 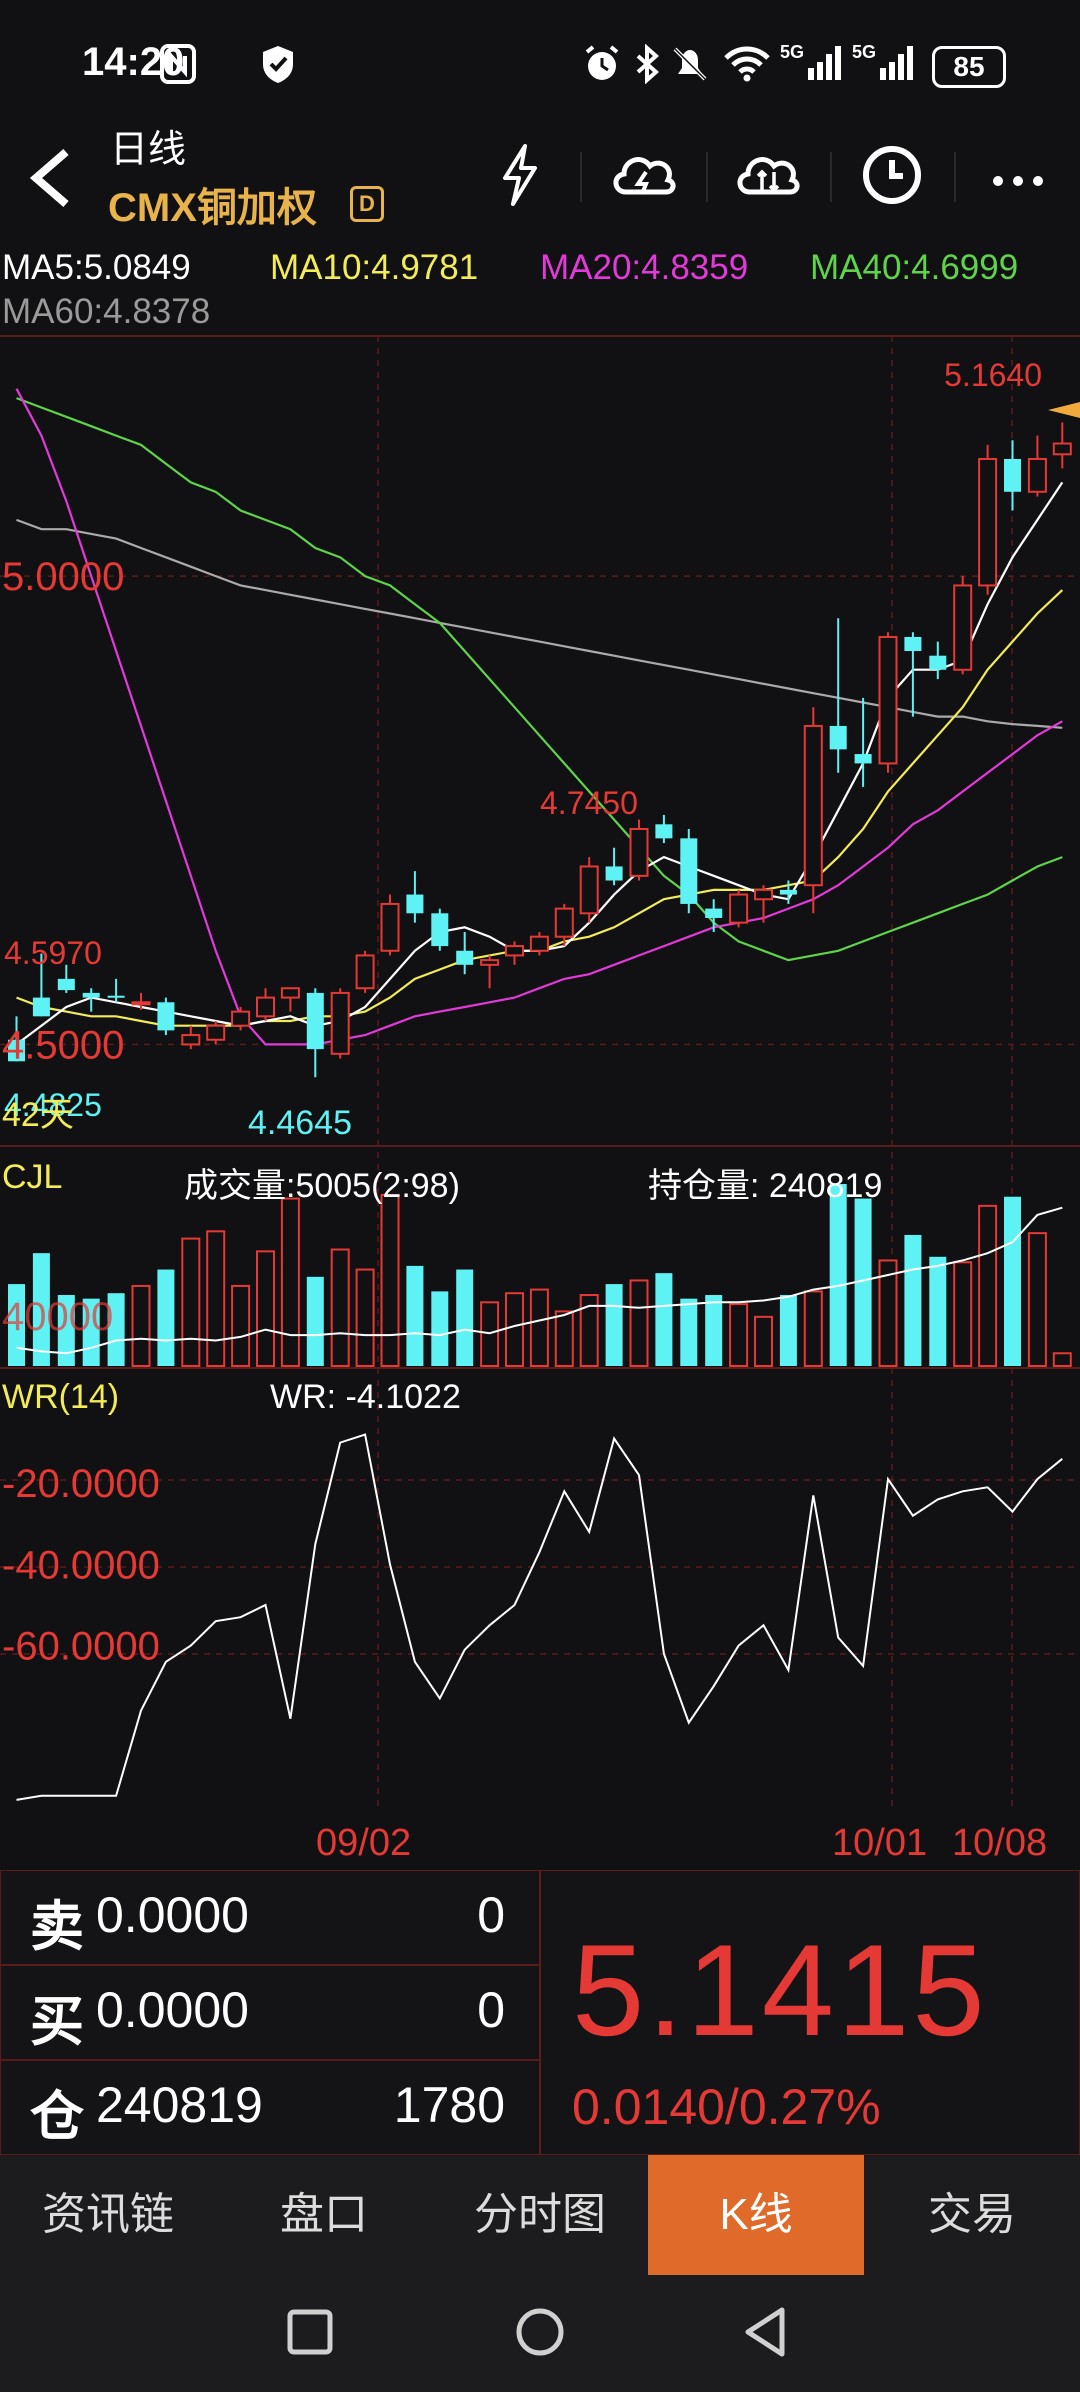 I want to click on ma10-label: MA10:4.9781, so click(x=374, y=267).